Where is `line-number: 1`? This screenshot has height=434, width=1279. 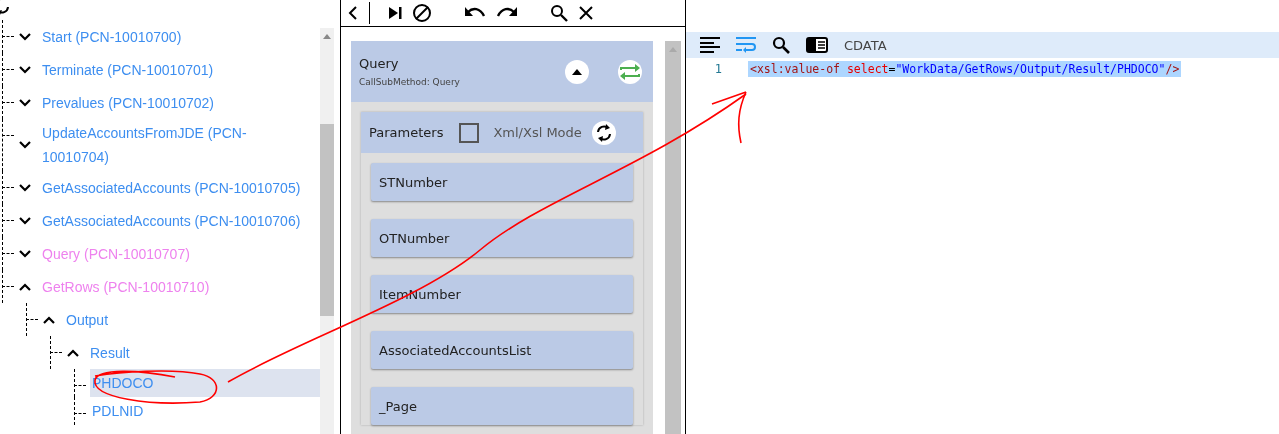 line-number: 1 is located at coordinates (718, 69).